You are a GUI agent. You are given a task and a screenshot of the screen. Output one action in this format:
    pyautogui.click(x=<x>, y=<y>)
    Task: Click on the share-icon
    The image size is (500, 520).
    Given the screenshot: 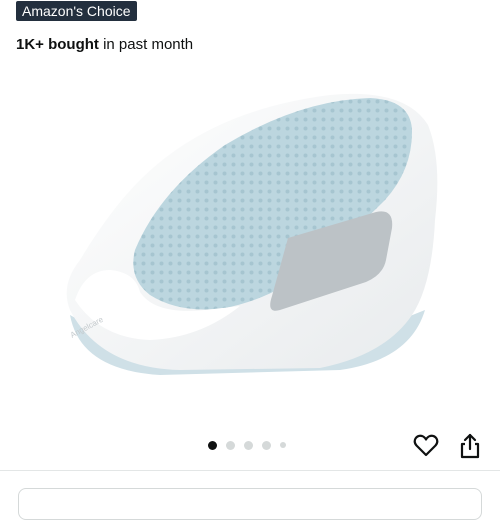 What is the action you would take?
    pyautogui.click(x=470, y=446)
    